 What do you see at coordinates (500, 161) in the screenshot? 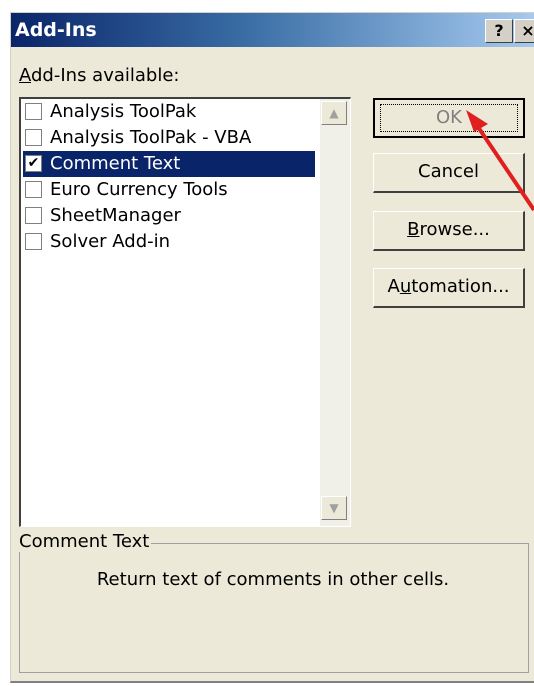
I see `red-arrow-icon` at bounding box center [500, 161].